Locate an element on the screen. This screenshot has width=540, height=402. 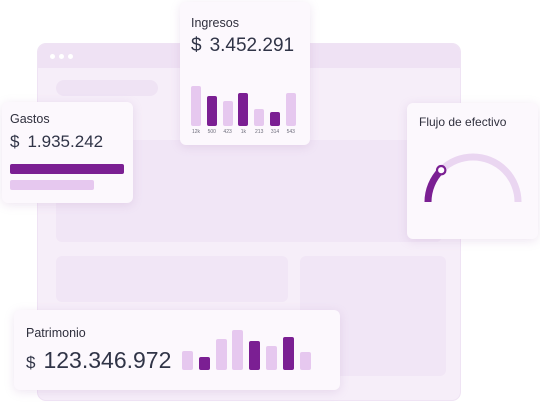
bar-tick-label: 12k is located at coordinates (196, 132).